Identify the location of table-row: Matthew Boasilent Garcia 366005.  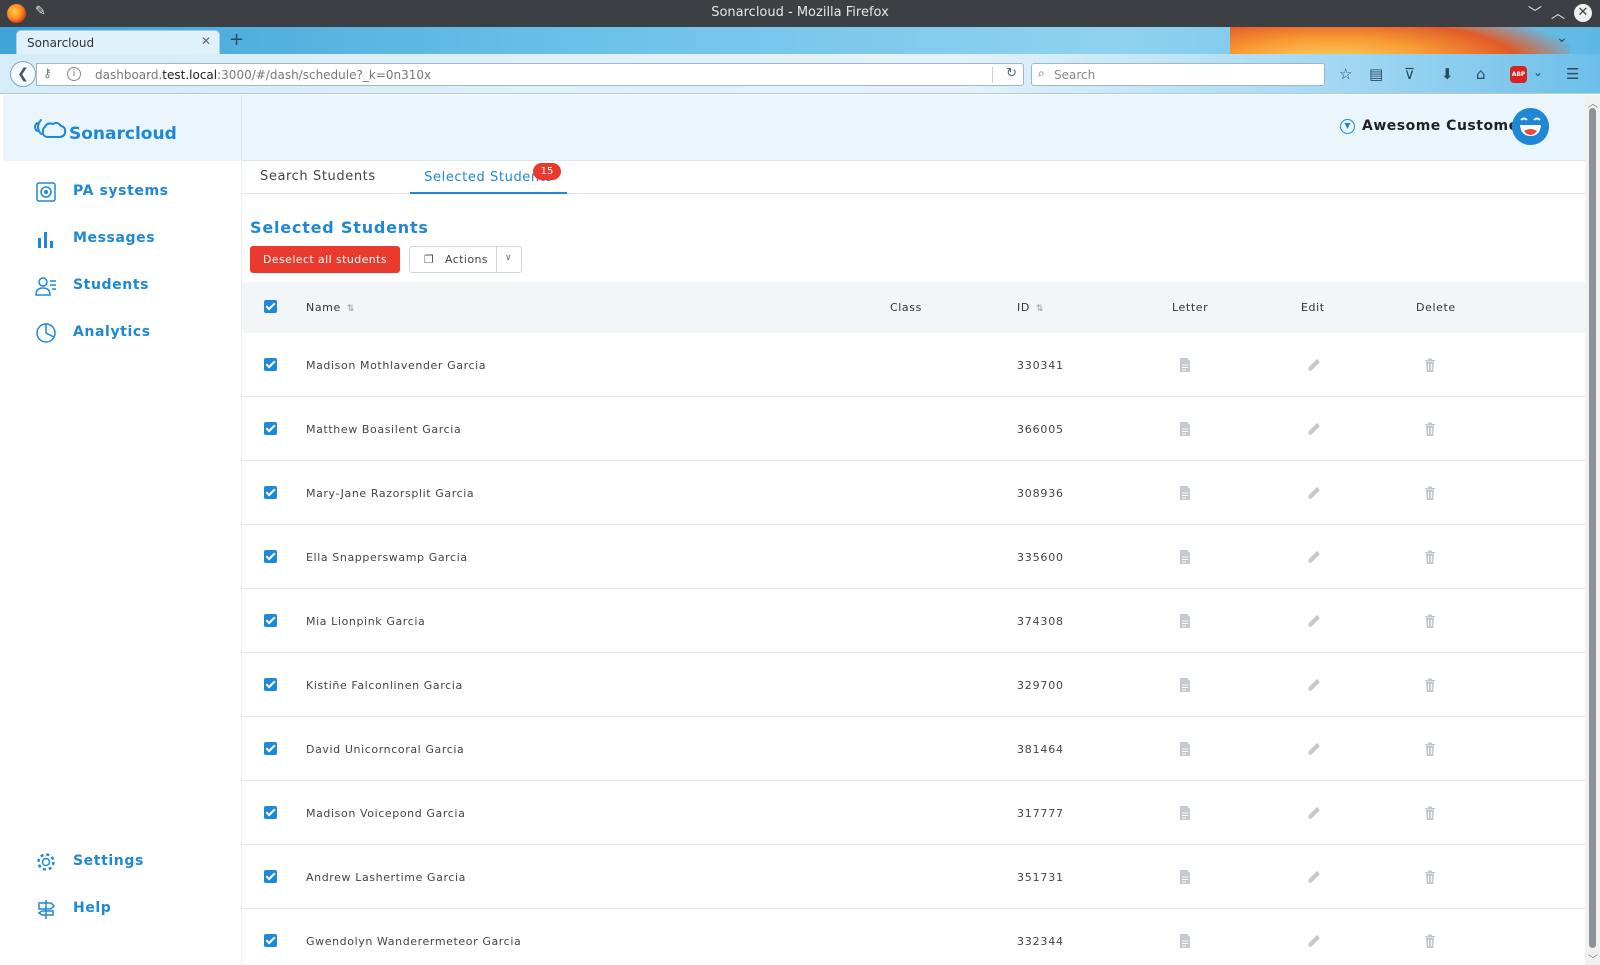
(913, 429).